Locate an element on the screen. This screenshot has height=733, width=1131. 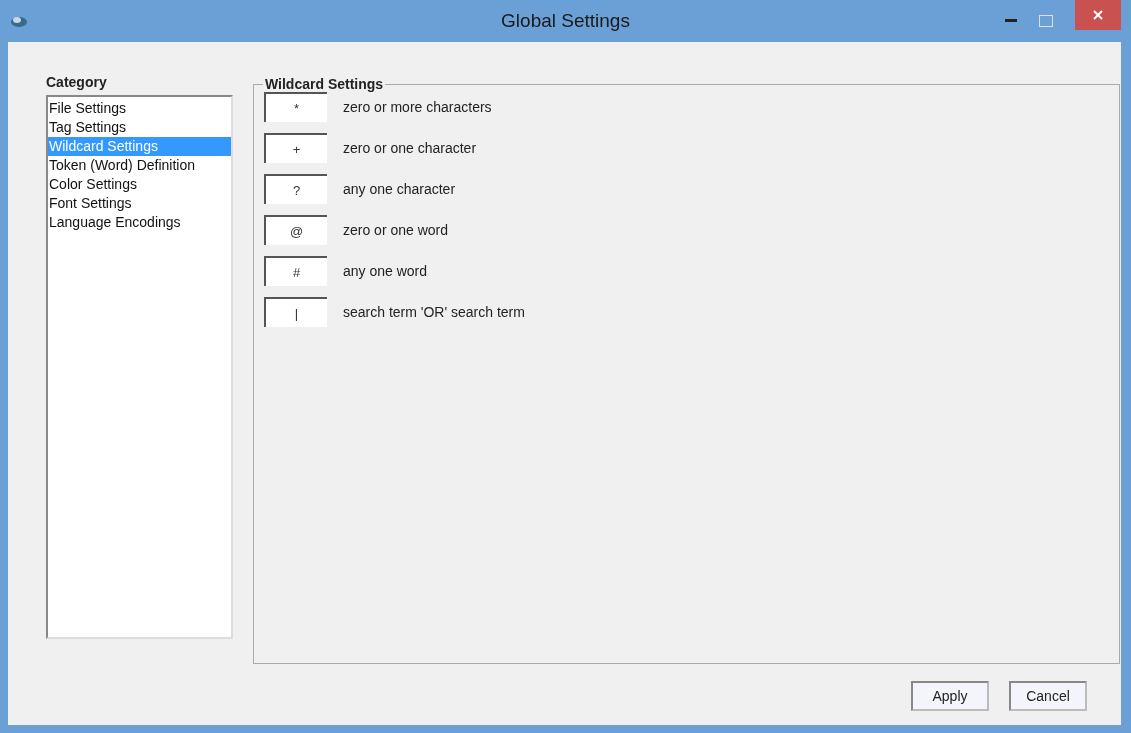
minimize-icon is located at coordinates (1011, 21).